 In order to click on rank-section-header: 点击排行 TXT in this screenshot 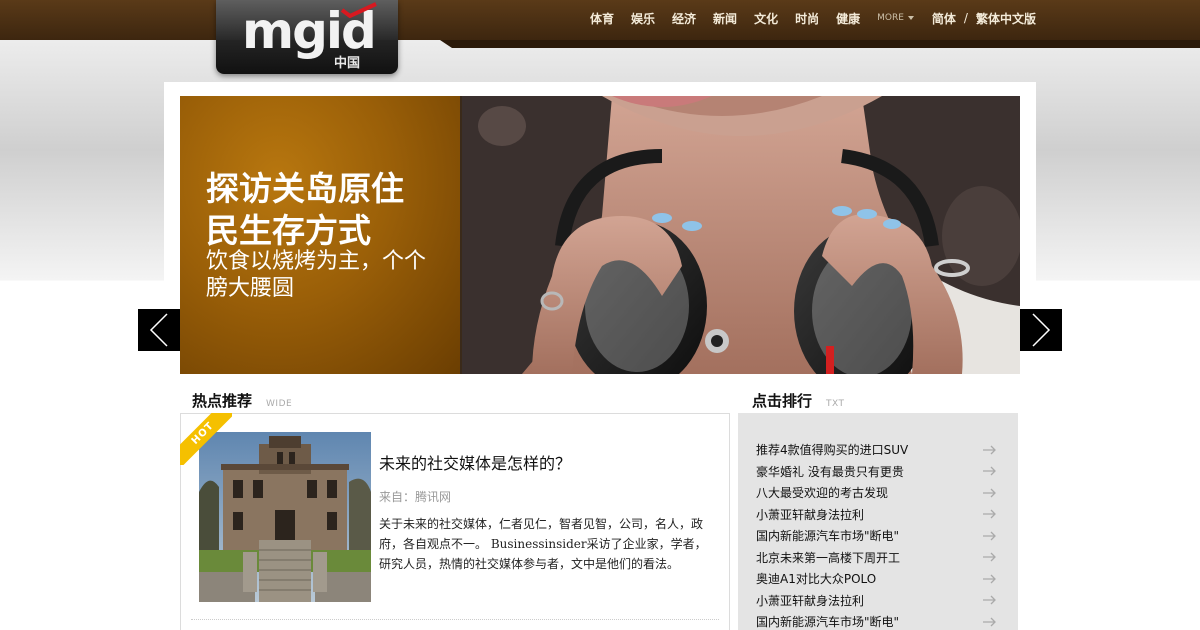, I will do `click(798, 400)`.